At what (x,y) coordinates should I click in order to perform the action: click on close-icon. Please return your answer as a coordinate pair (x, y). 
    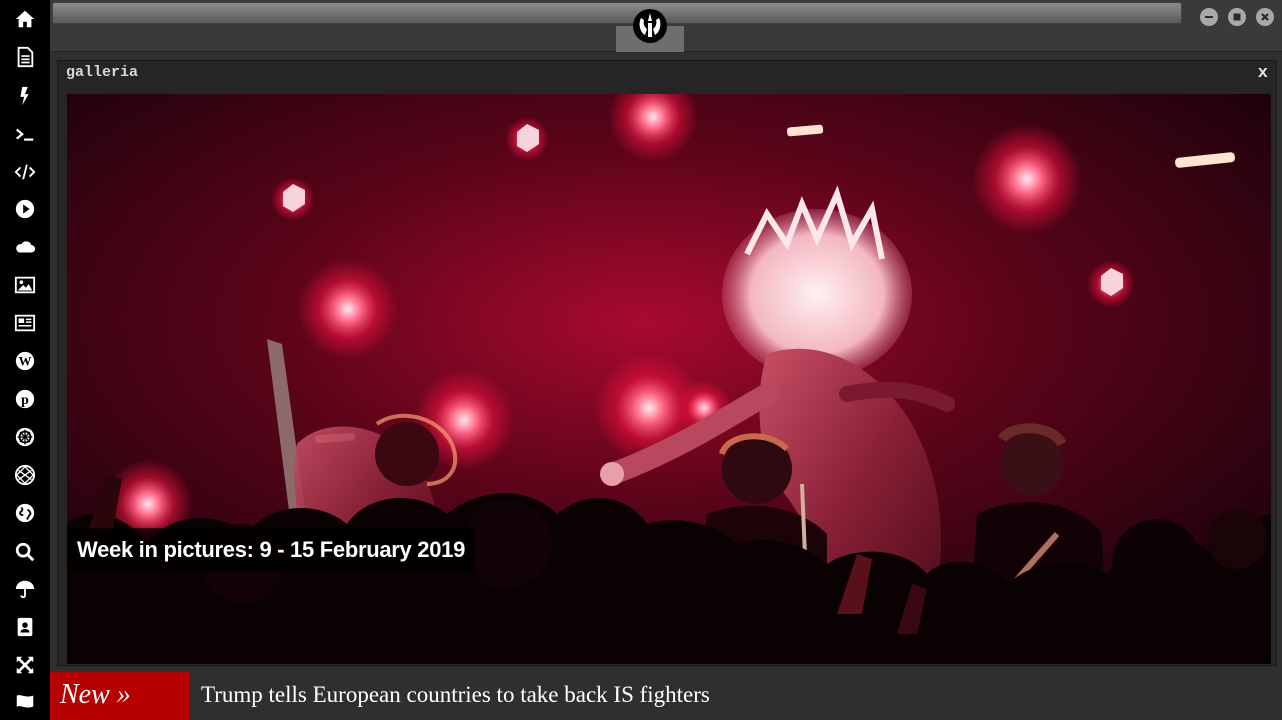
    Looking at the image, I should click on (1265, 17).